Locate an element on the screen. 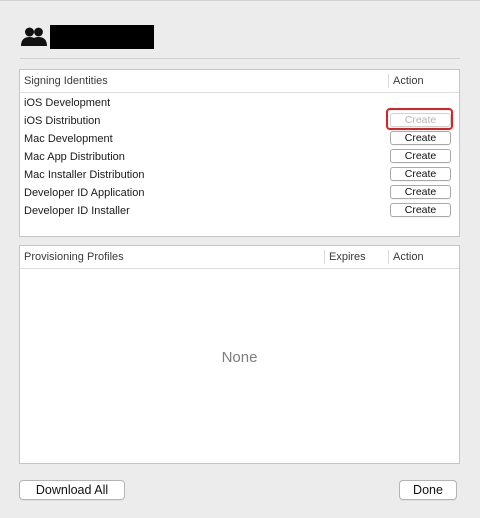 The image size is (480, 518). column-header-expires: Expires is located at coordinates (345, 257).